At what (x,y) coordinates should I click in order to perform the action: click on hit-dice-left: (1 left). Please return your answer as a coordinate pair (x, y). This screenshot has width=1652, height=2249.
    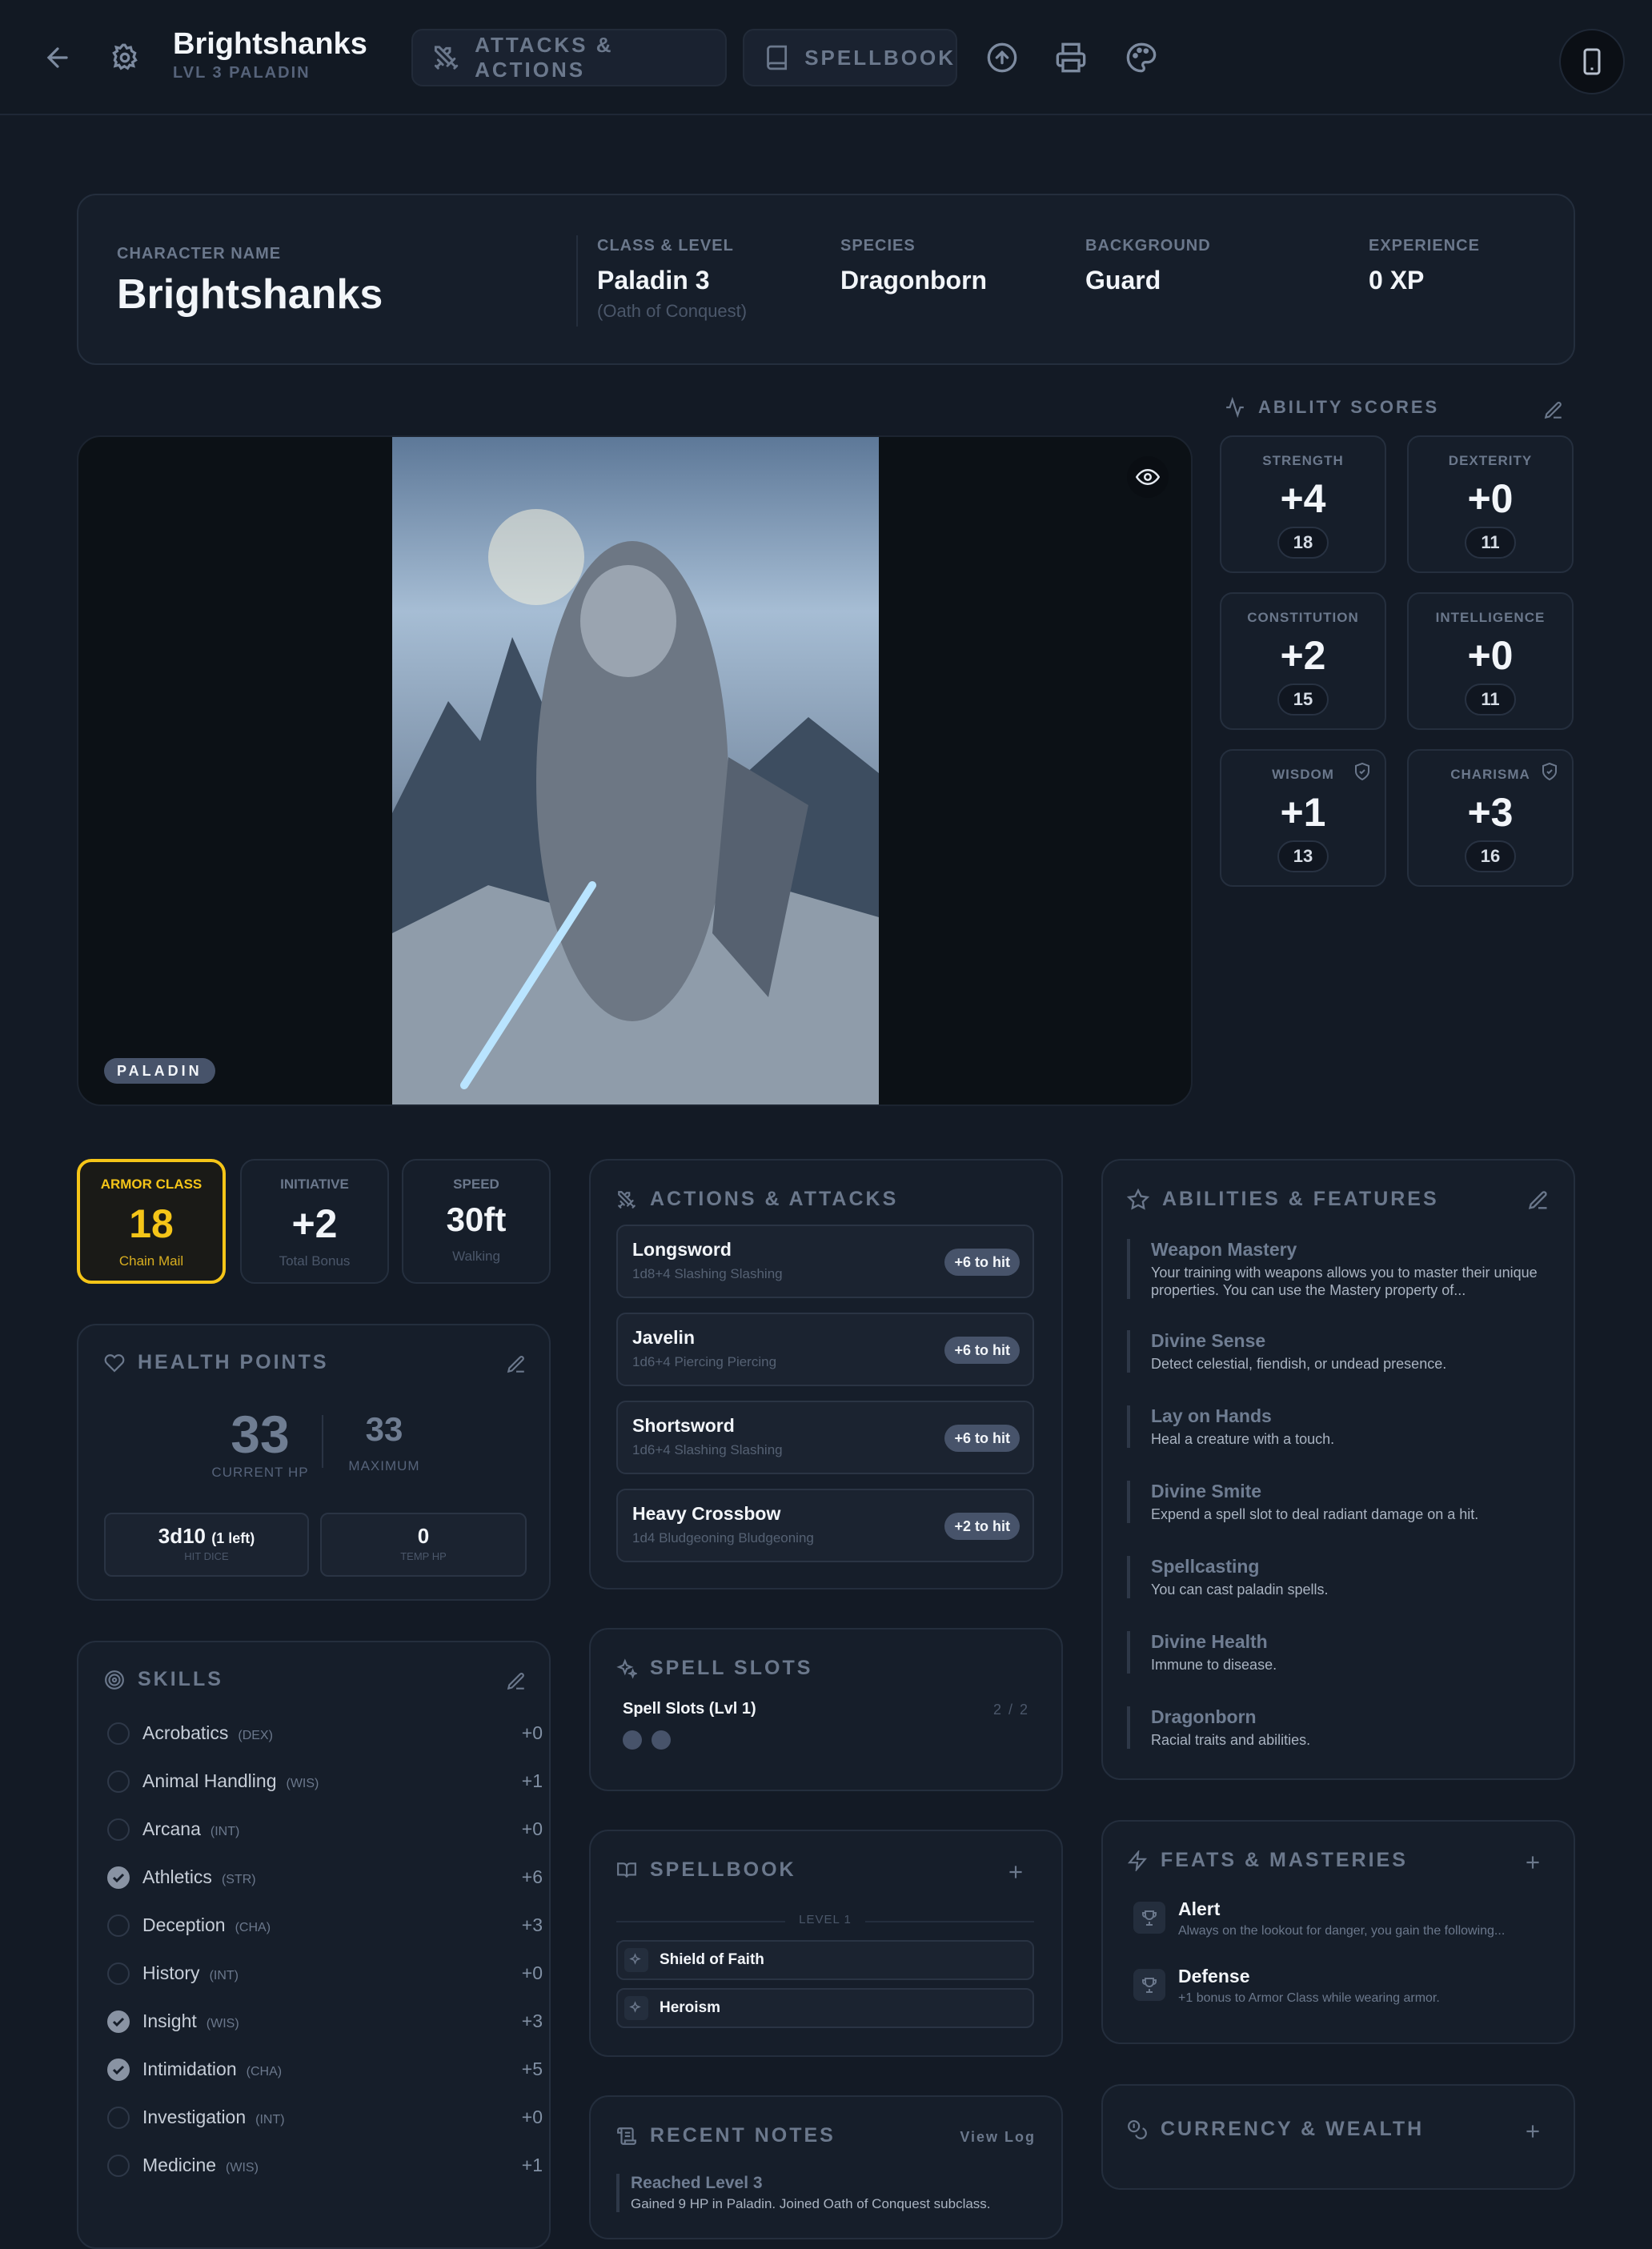
    Looking at the image, I should click on (233, 1538).